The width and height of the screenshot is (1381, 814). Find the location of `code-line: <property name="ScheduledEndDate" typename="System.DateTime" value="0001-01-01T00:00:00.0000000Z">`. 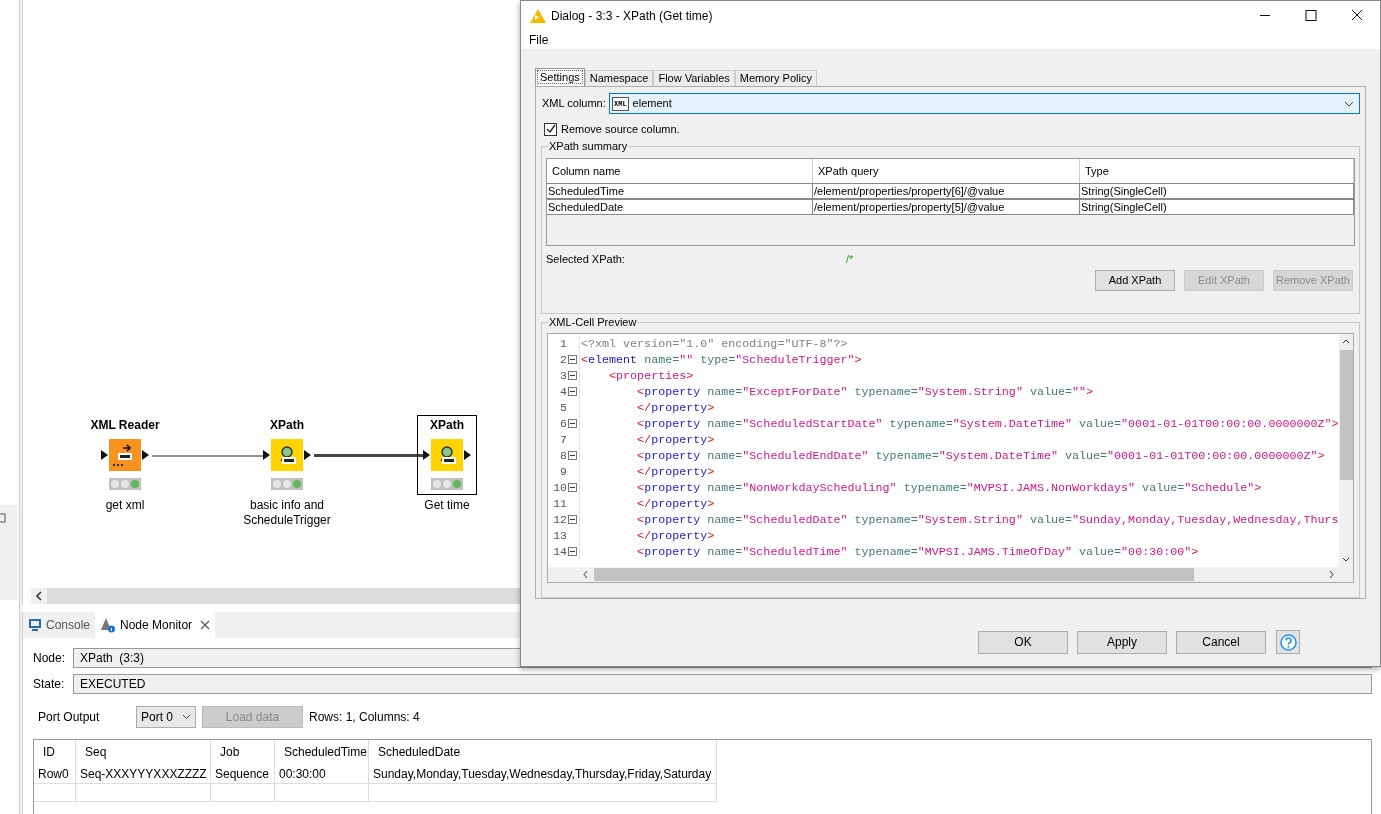

code-line: <property name="ScheduledEndDate" typename="System.DateTime" value="0001-01-01T00:00:00.0000000Z"> is located at coordinates (980, 455).